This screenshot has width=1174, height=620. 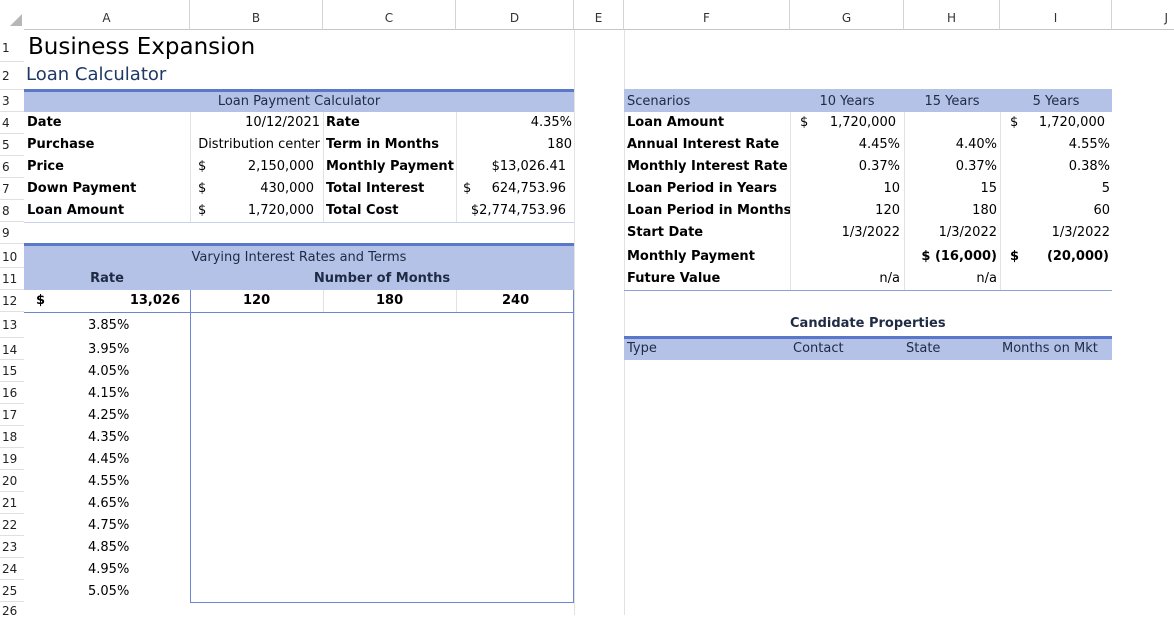 I want to click on loan-years-5: 5, so click(x=1055, y=188).